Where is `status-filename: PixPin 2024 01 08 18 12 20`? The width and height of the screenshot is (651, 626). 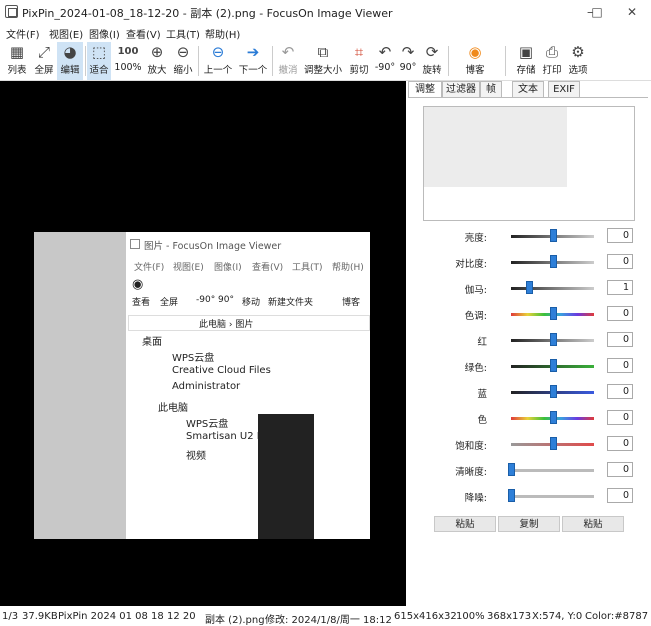
status-filename: PixPin 2024 01 08 18 12 20 is located at coordinates (127, 616).